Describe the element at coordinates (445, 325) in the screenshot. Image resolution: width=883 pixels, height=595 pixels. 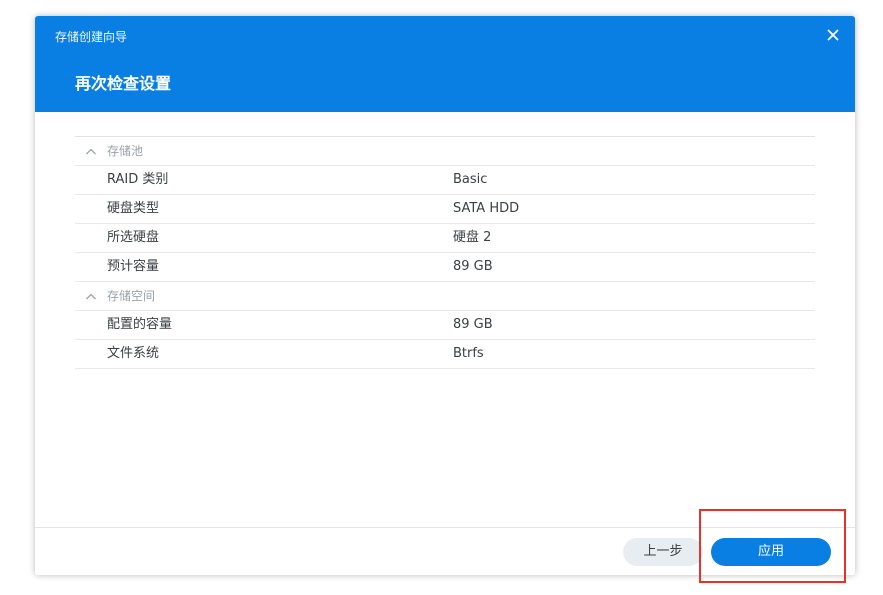
I see `table-row: 配置的容量 89 GB` at that location.